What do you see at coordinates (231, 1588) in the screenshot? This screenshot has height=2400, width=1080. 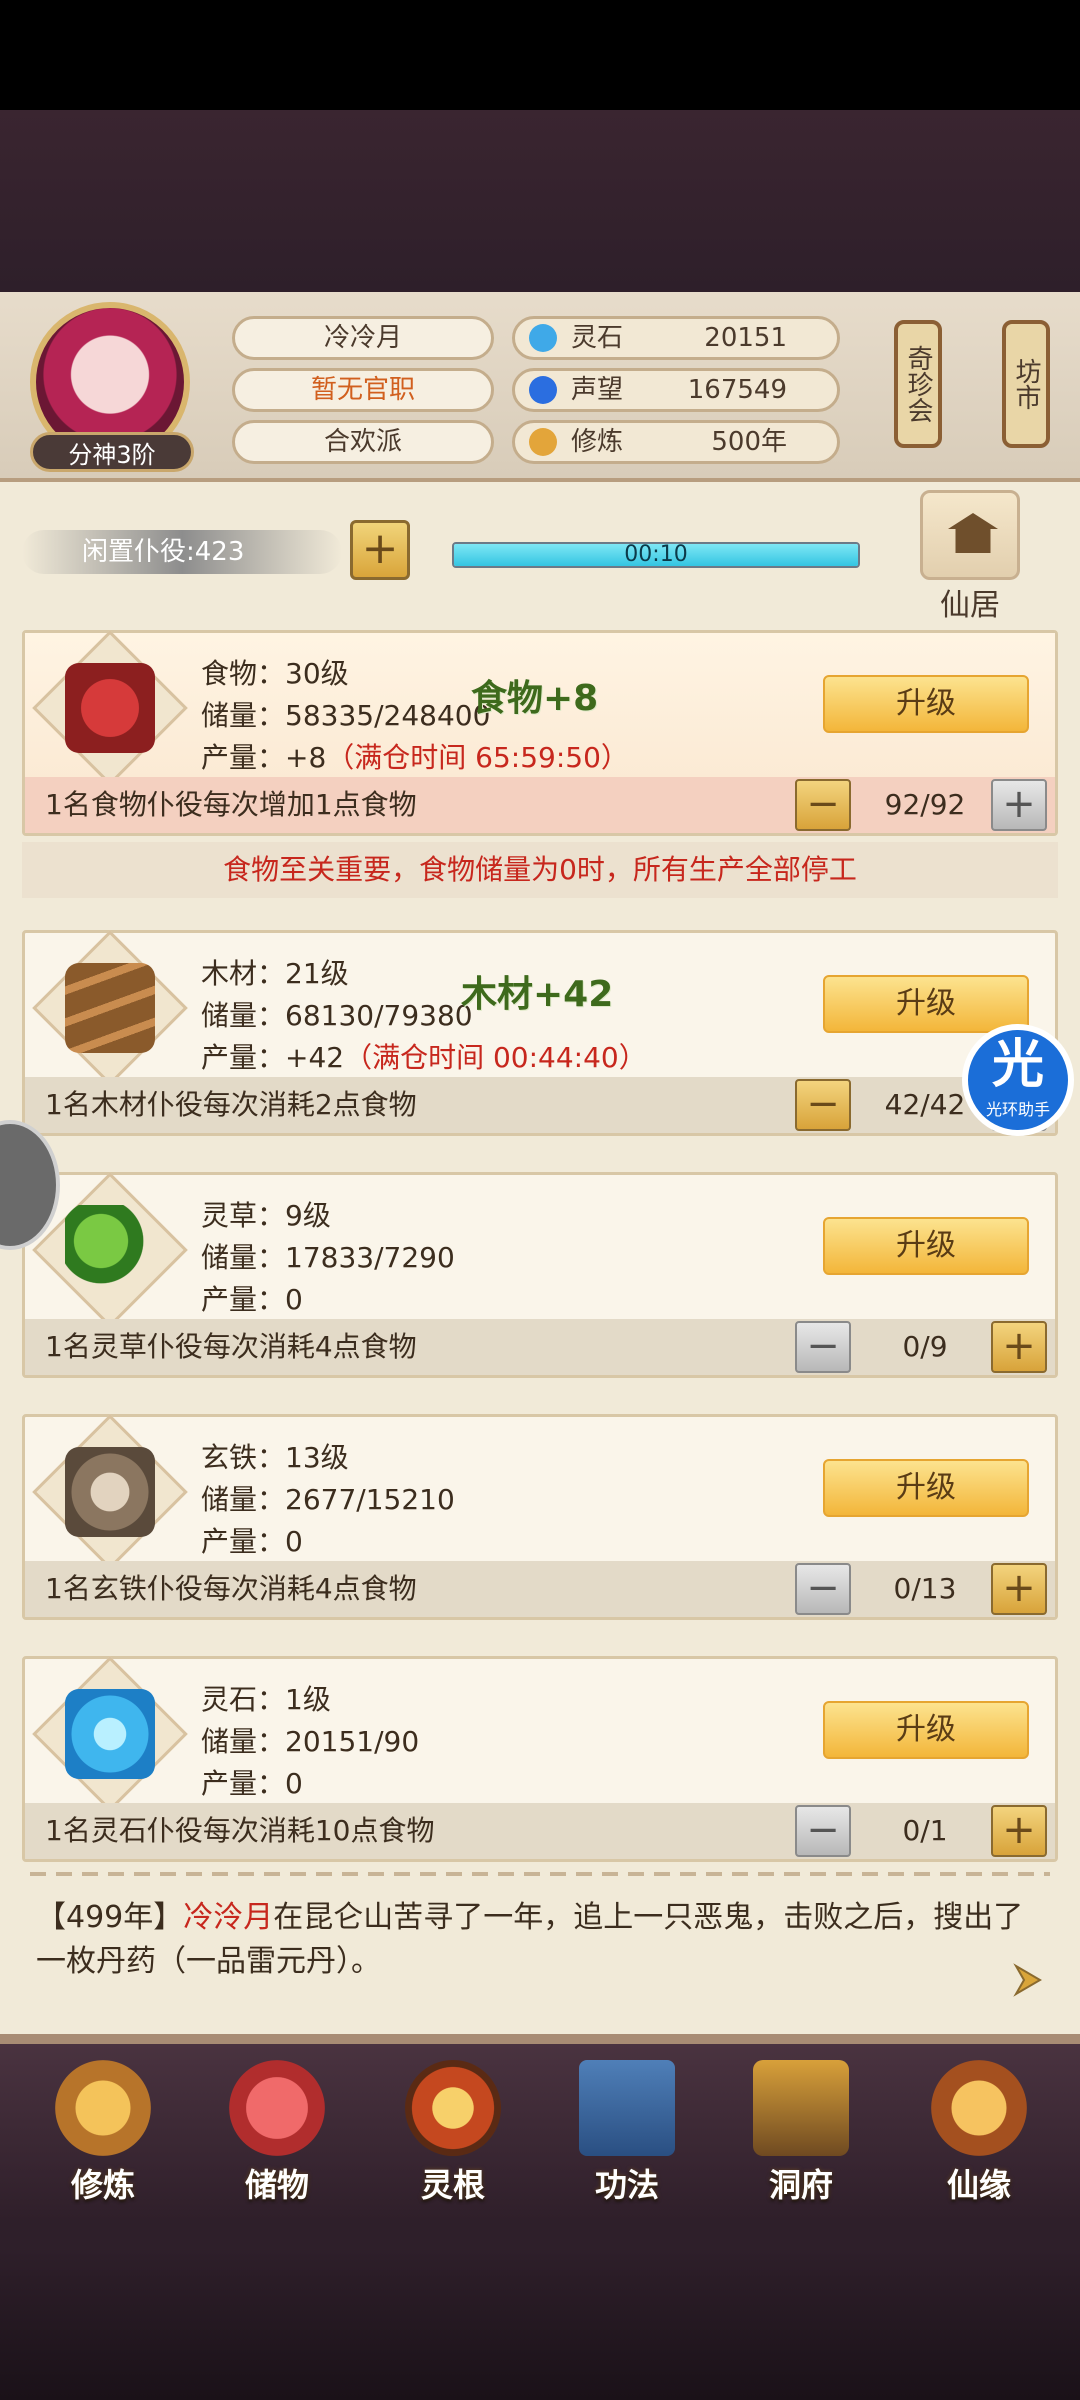 I see `iron-desc: 1名玄铁仆役每次消耗4点食物` at bounding box center [231, 1588].